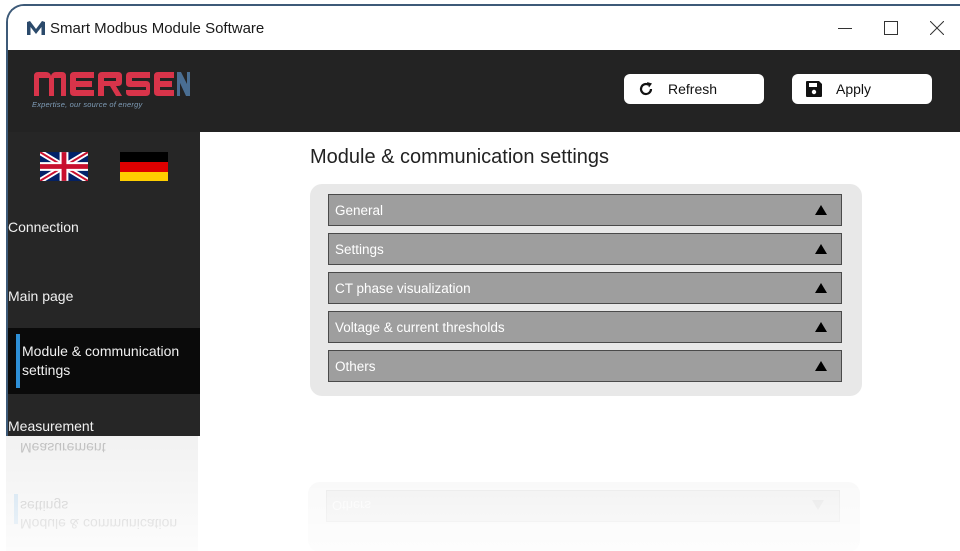 The image size is (960, 551). Describe the element at coordinates (64, 166) in the screenshot. I see `uk-flag-icon` at that location.